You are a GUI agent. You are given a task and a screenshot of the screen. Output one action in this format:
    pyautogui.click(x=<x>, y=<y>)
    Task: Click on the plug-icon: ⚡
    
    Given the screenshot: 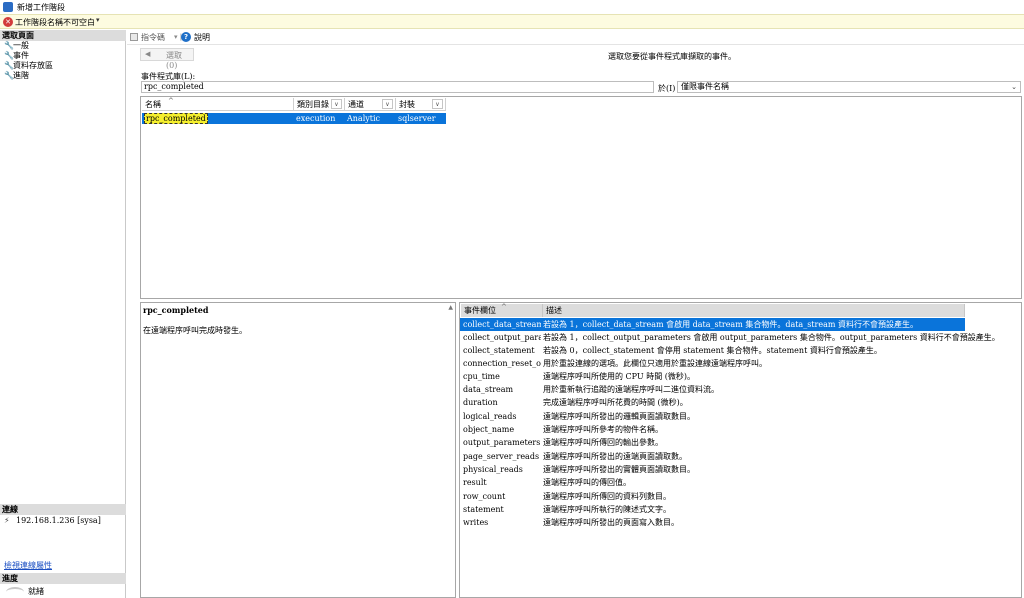 What is the action you would take?
    pyautogui.click(x=7, y=520)
    